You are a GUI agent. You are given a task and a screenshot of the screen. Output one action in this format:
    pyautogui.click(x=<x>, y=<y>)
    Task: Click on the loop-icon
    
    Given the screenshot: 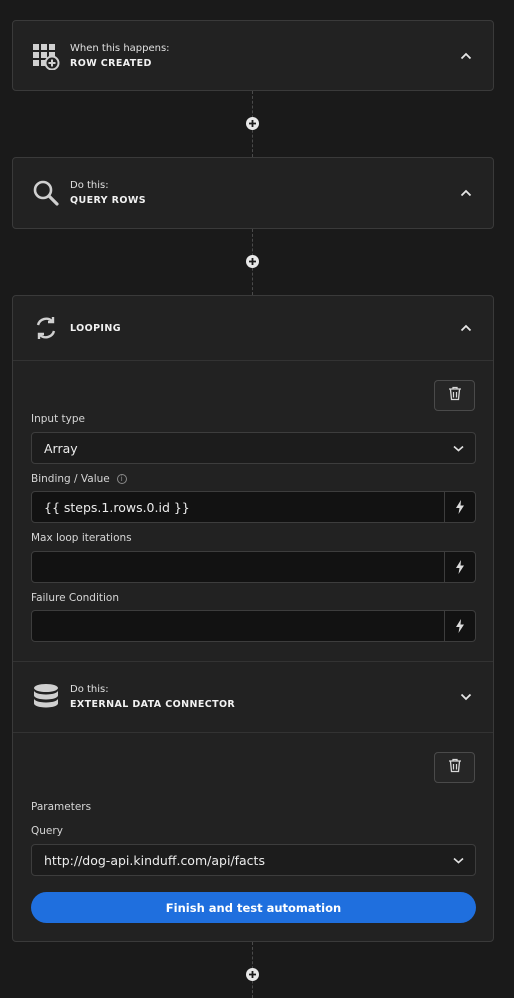 What is the action you would take?
    pyautogui.click(x=46, y=328)
    